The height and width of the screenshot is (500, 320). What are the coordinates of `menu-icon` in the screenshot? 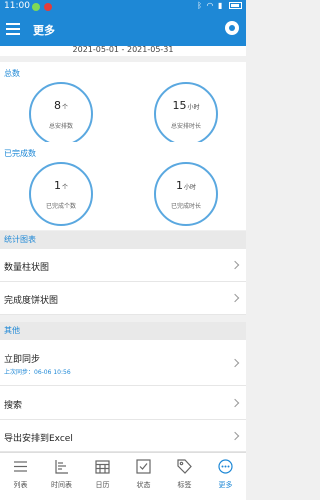 It's located at (13, 29).